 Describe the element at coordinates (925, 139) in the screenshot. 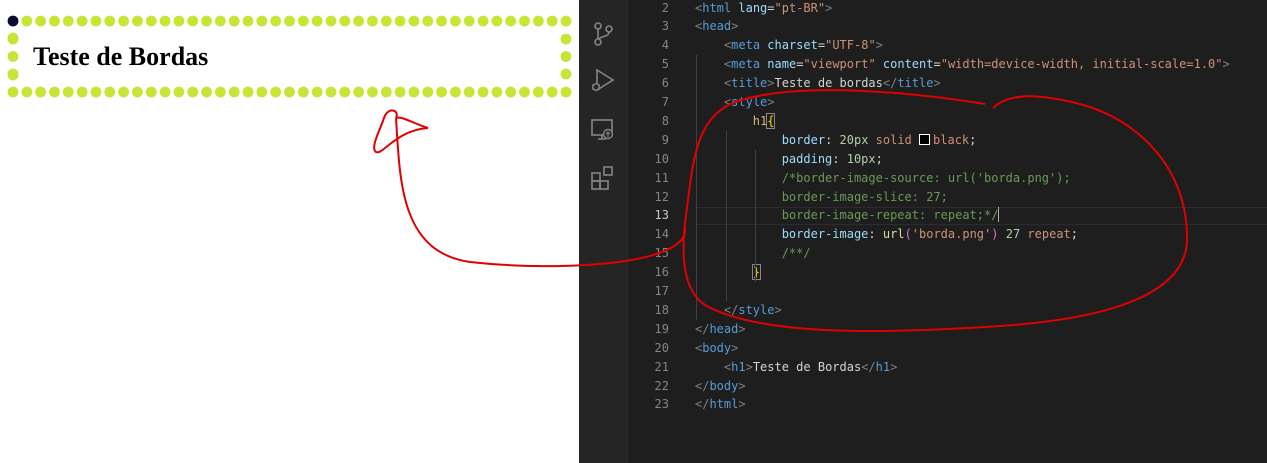

I see `color-swatch` at that location.